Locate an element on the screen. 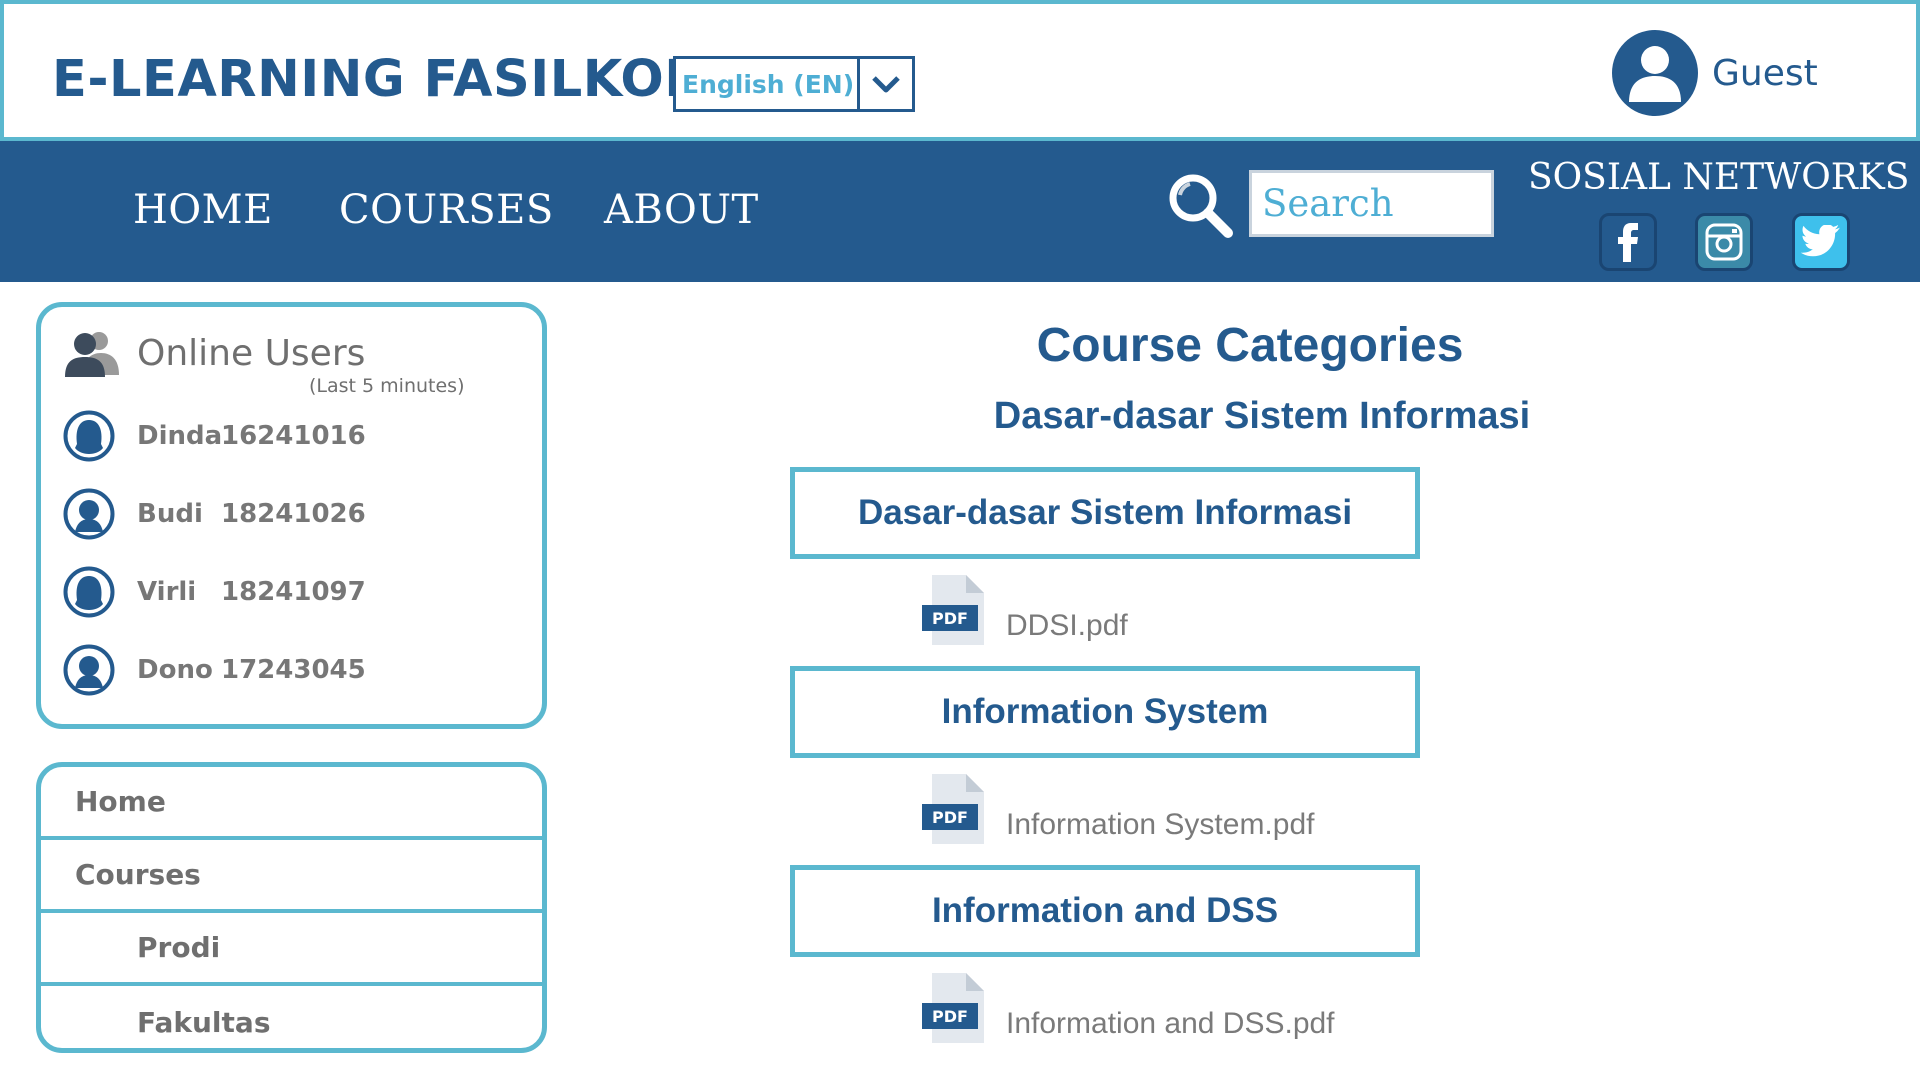  users-group-icon is located at coordinates (92, 354).